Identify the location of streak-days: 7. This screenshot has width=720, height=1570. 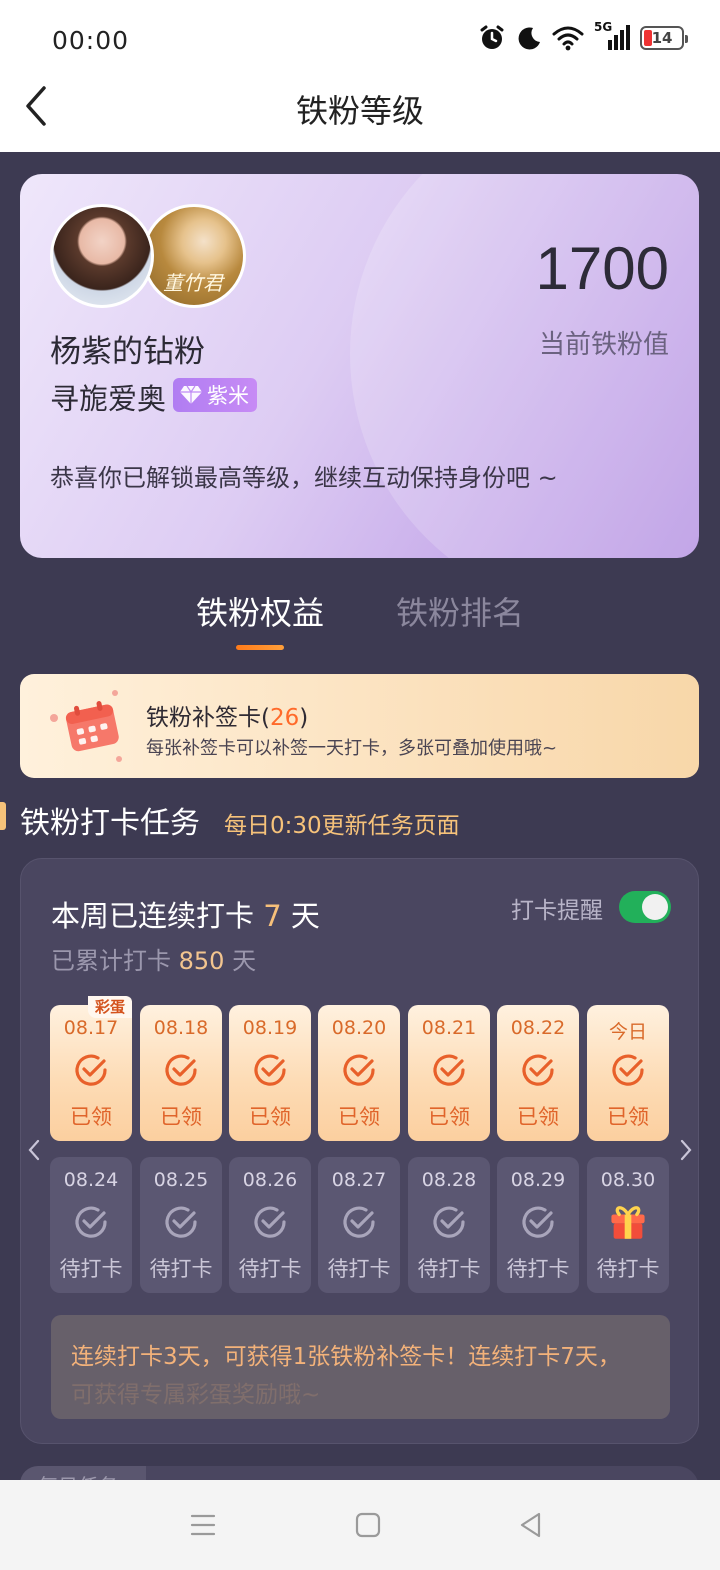
(272, 916).